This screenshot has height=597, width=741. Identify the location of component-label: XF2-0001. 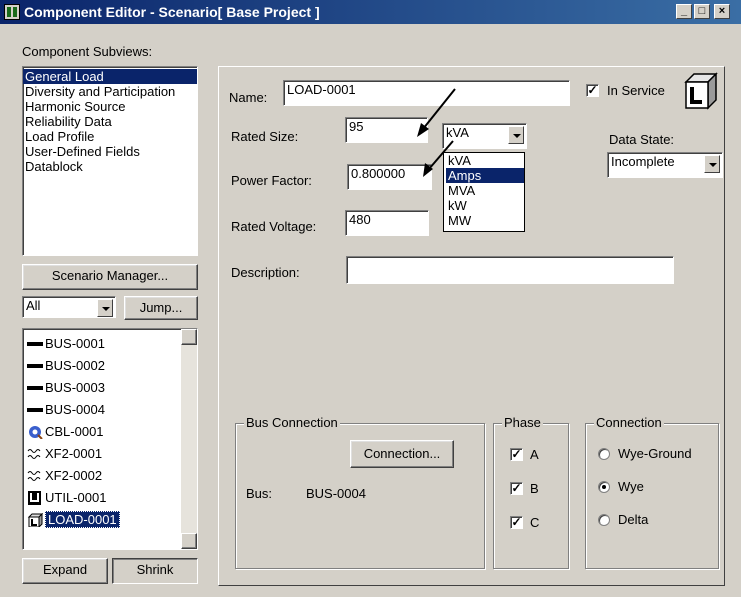
(74, 453).